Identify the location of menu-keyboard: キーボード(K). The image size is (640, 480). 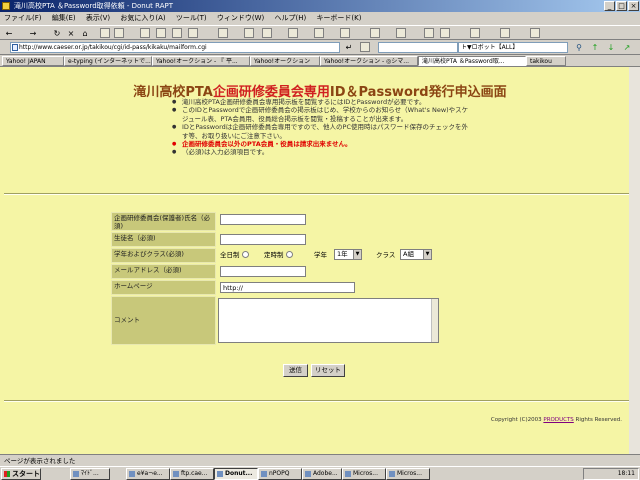
(338, 18).